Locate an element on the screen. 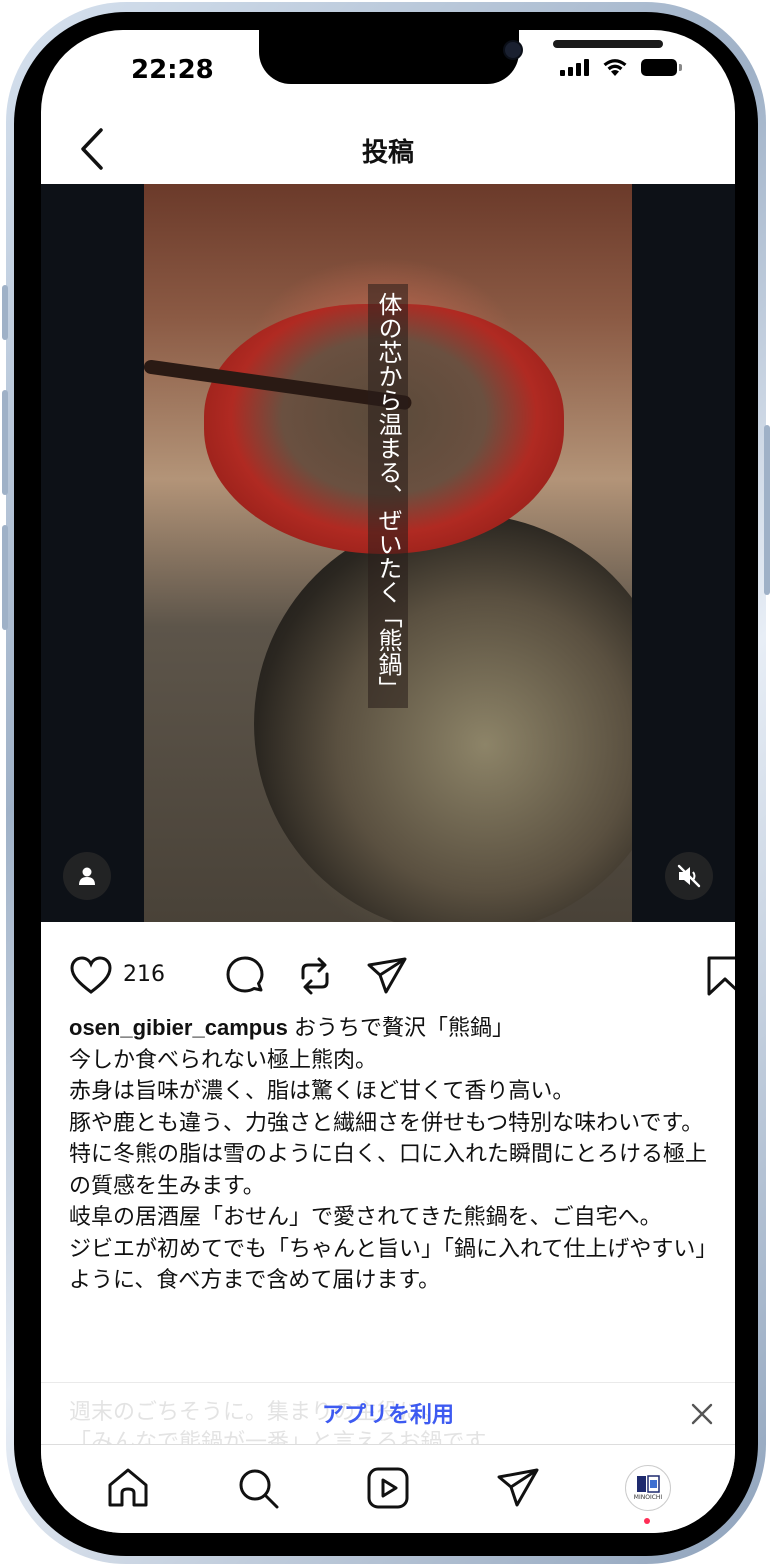 The width and height of the screenshot is (772, 1568). tab-profile: MINOICHI is located at coordinates (648, 1488).